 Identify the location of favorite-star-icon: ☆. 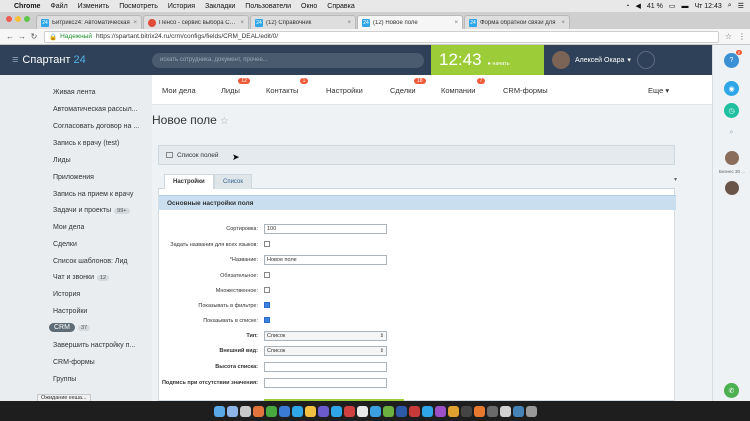
(224, 121).